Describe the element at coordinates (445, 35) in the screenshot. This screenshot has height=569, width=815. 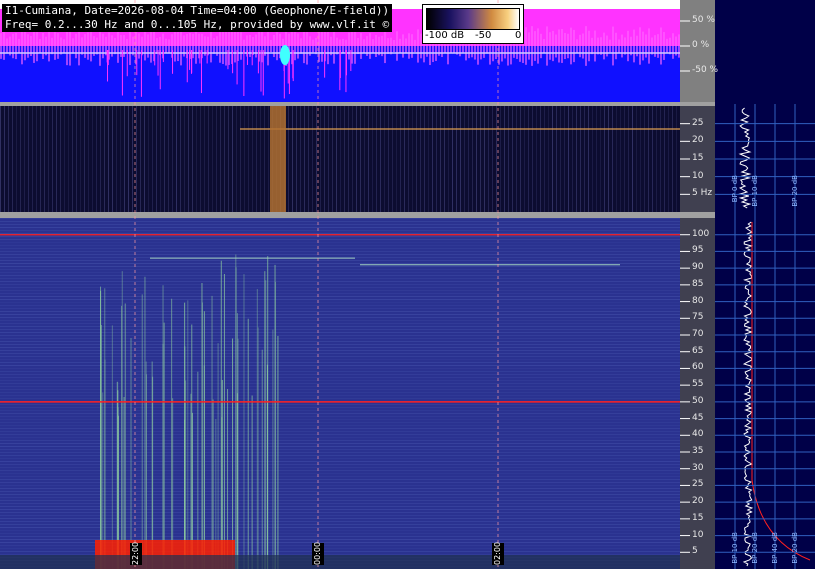
I see `colorbar-label-min: -100 dB` at that location.